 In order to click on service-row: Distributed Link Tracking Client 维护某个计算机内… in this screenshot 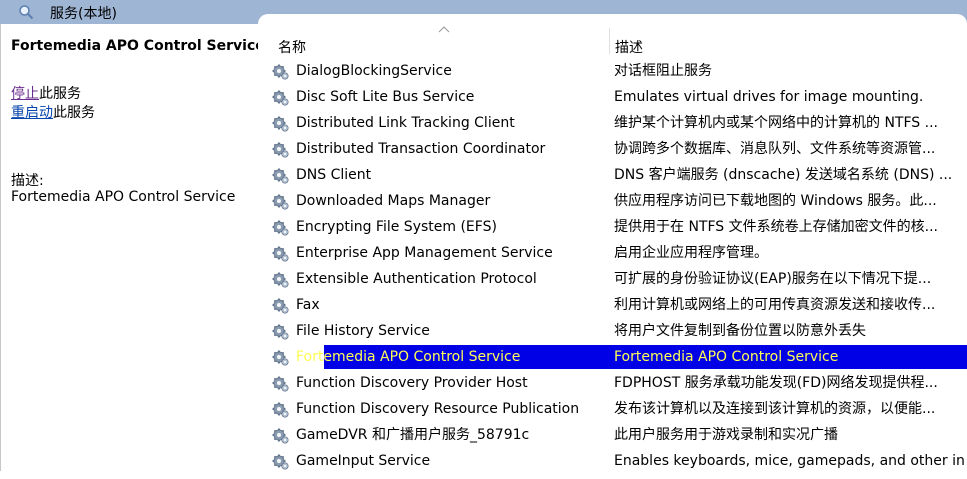, I will do `click(612, 123)`.